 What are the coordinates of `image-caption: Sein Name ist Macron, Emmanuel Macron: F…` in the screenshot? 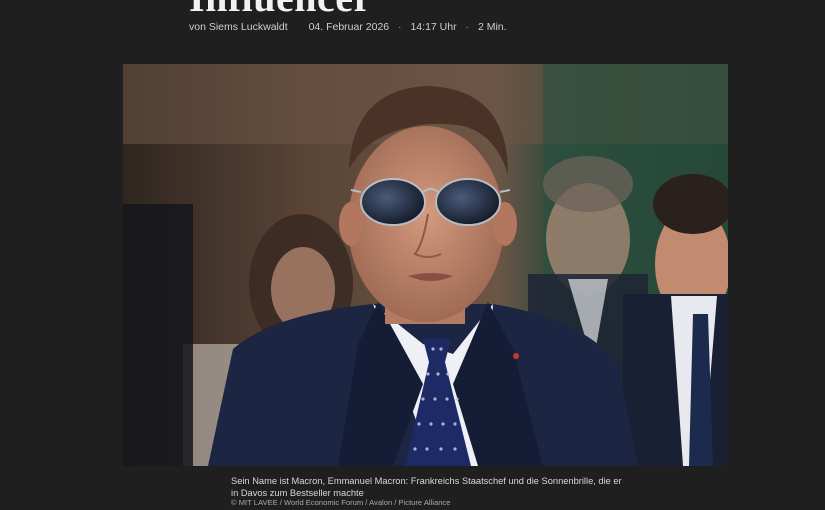 It's located at (426, 487).